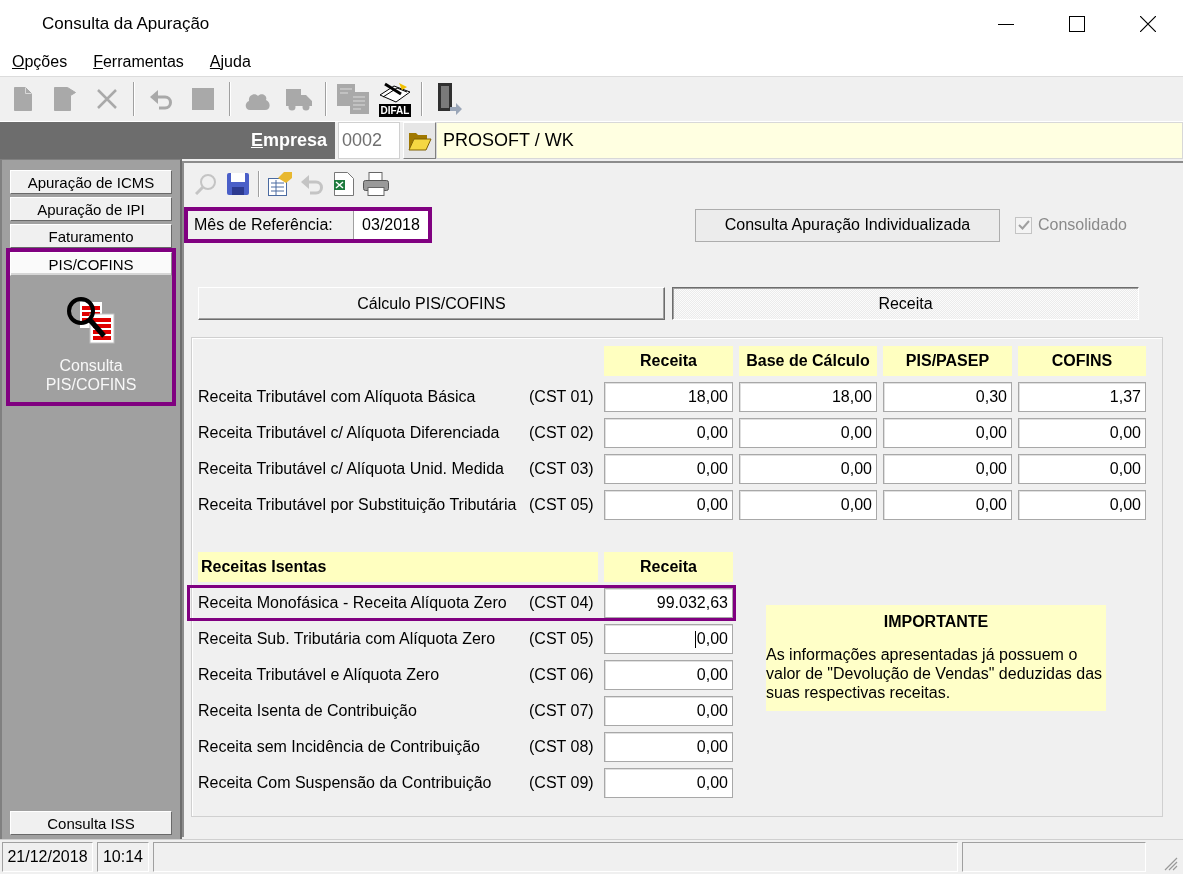 The image size is (1183, 874). What do you see at coordinates (390, 225) in the screenshot?
I see `month-field: 03/2018` at bounding box center [390, 225].